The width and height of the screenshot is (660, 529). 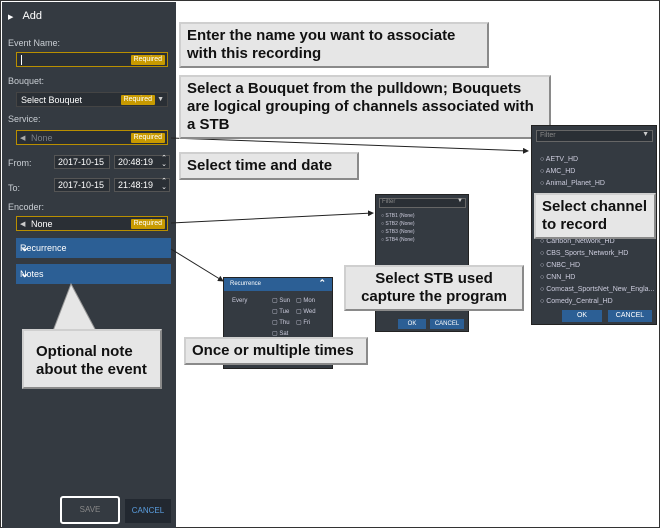 What do you see at coordinates (136, 185) in the screenshot?
I see `to-time-value: 21:48:19` at bounding box center [136, 185].